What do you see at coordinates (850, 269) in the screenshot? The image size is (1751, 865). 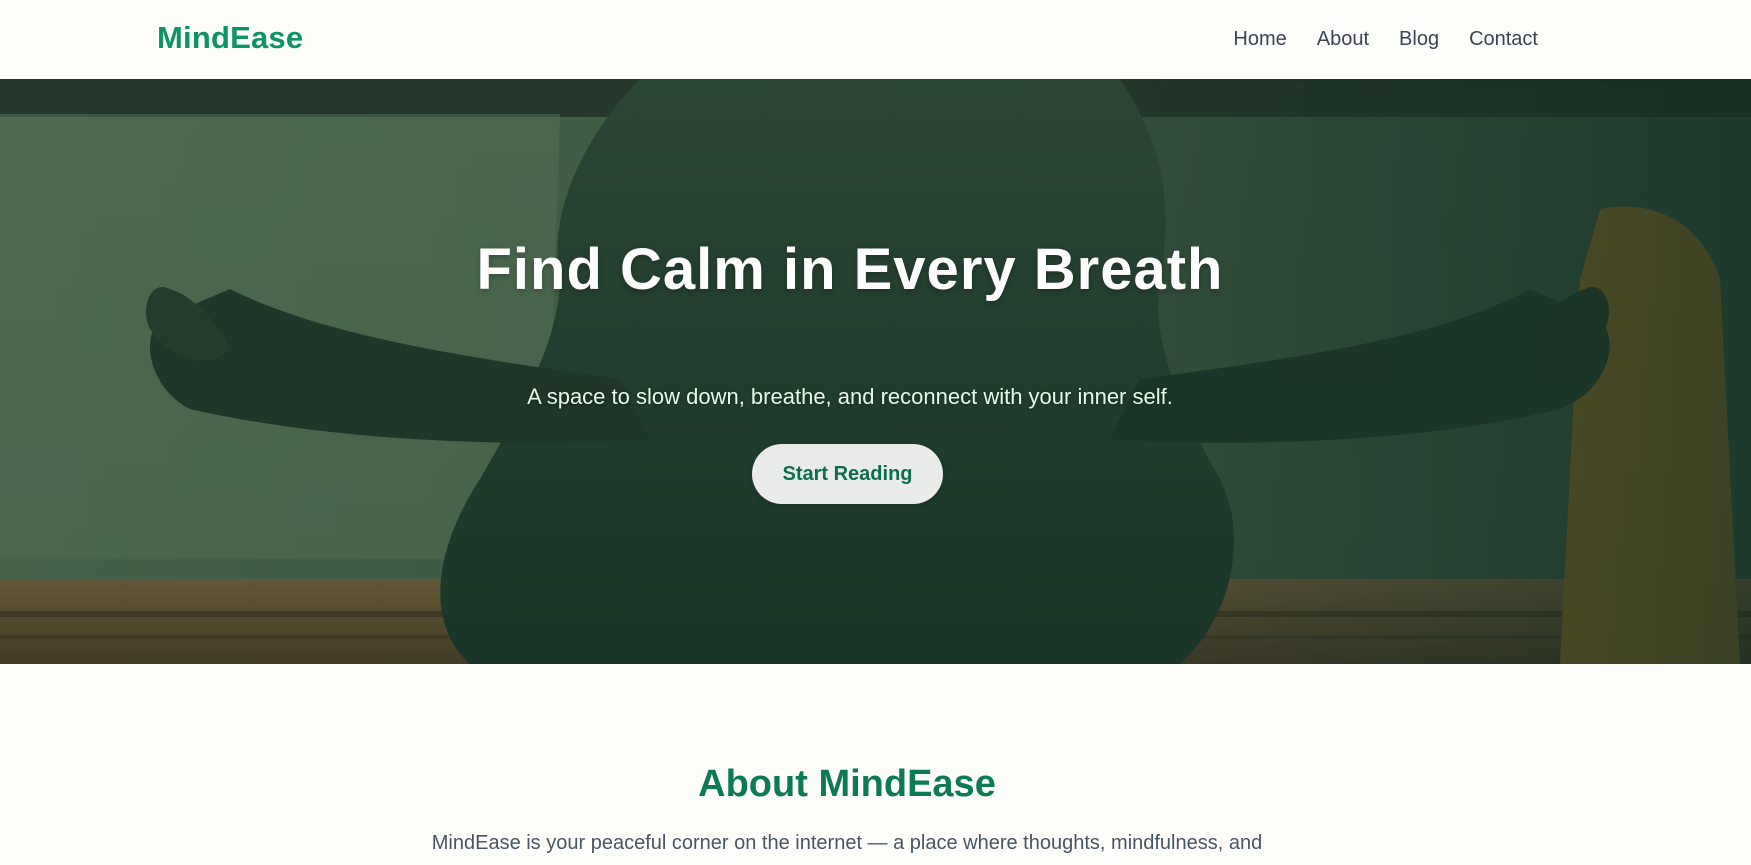 I see `hero-title: Find Calm in Every Breath` at bounding box center [850, 269].